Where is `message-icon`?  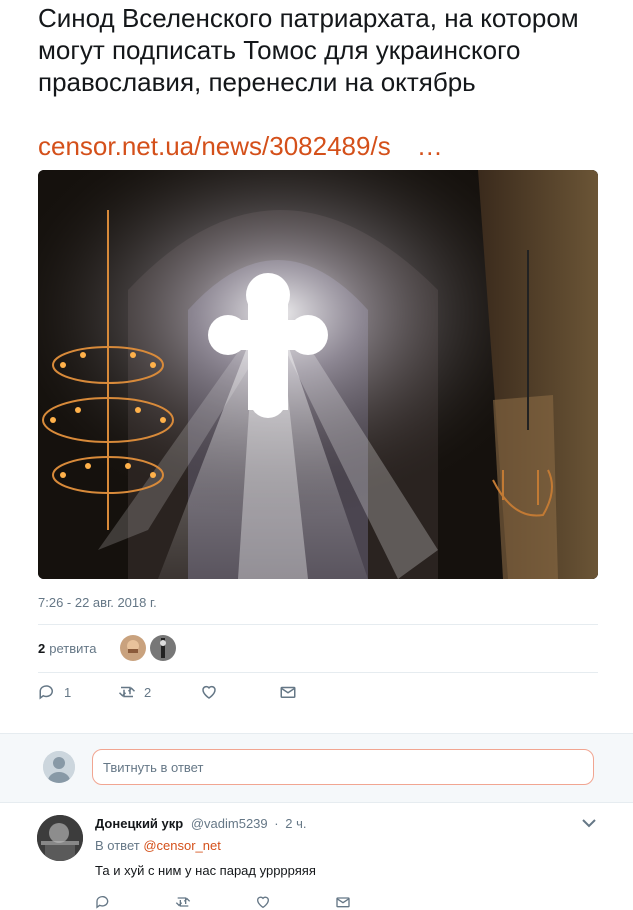
message-icon is located at coordinates (288, 692).